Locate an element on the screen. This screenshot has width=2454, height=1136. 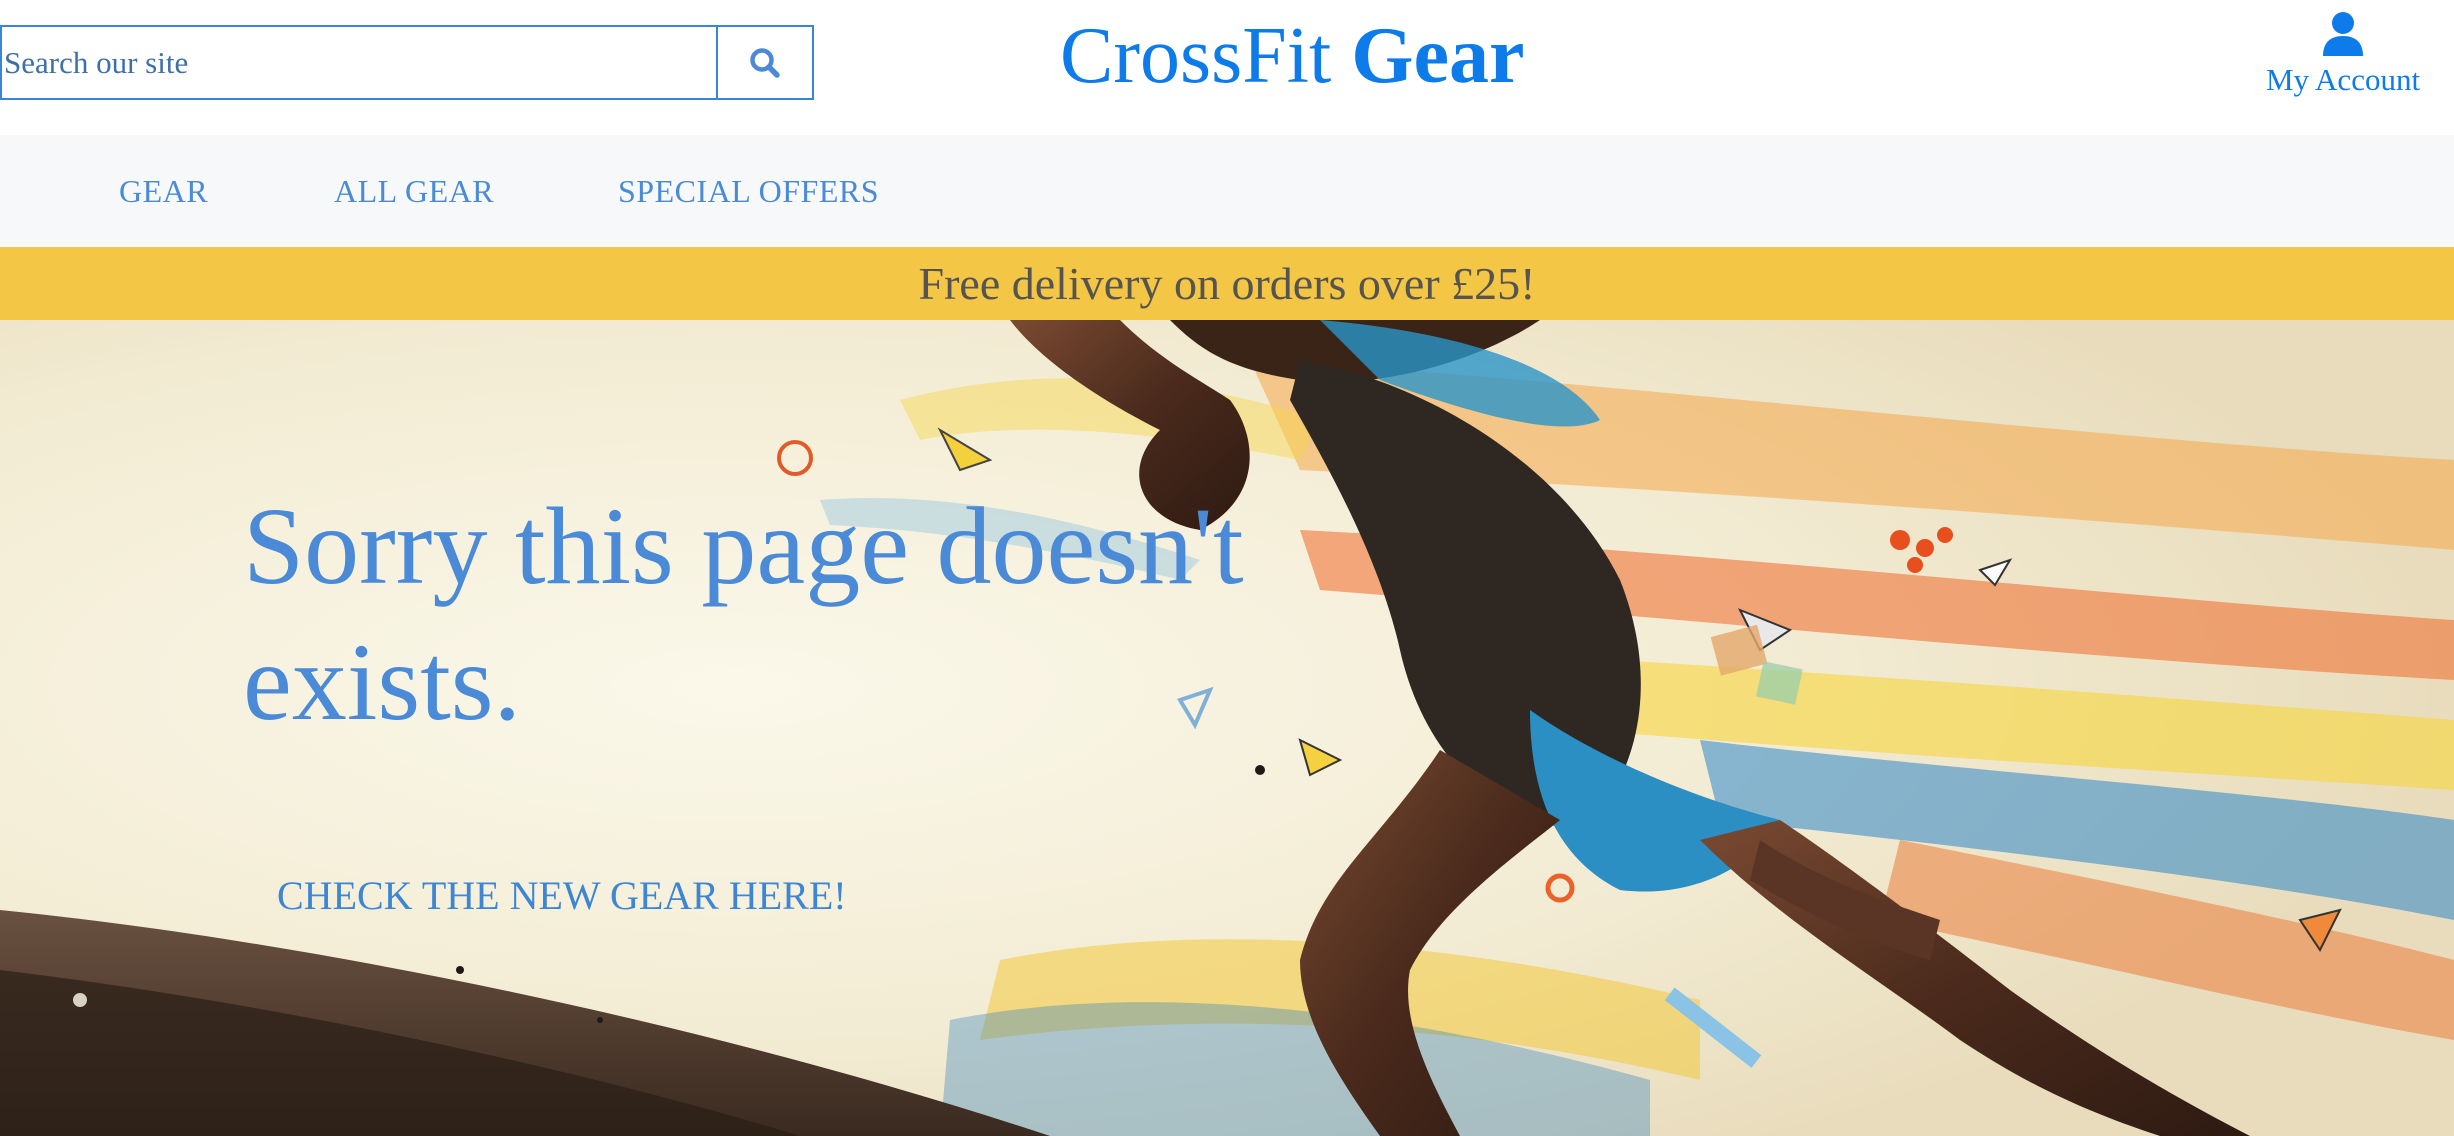
user-icon is located at coordinates (2343, 34).